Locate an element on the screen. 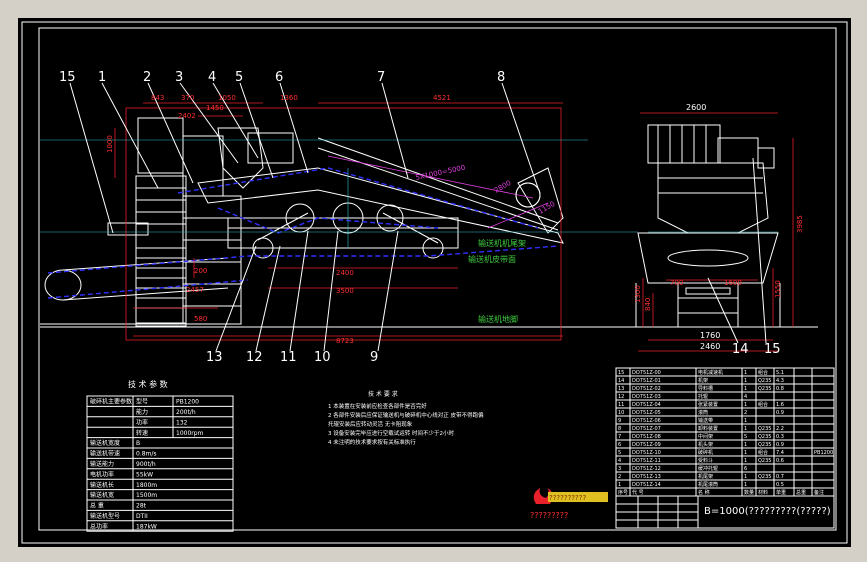  parts-cell: 破碎机 is located at coordinates (705, 452).